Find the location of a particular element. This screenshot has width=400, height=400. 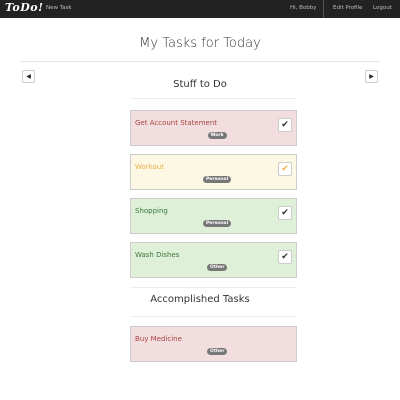

task-name: Get Account Statement is located at coordinates (176, 123).